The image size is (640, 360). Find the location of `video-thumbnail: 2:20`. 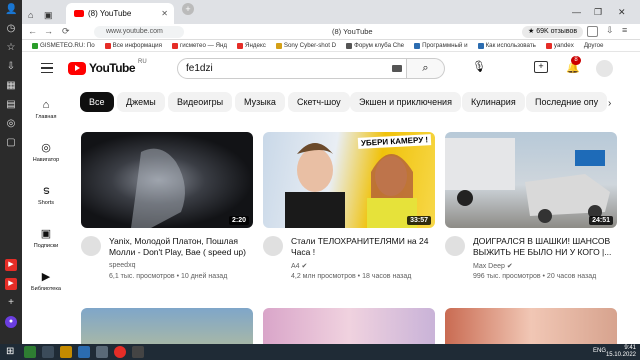

video-thumbnail: 2:20 is located at coordinates (167, 180).